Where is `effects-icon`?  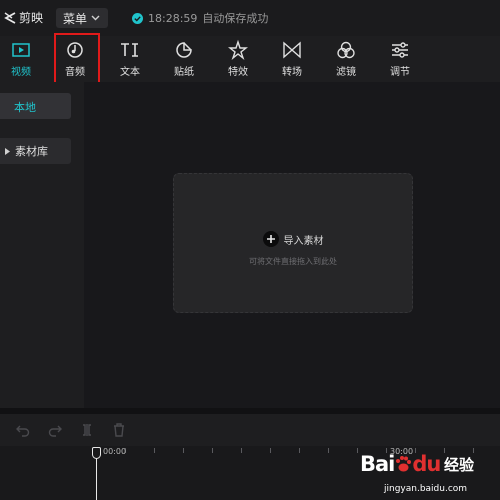 effects-icon is located at coordinates (238, 50).